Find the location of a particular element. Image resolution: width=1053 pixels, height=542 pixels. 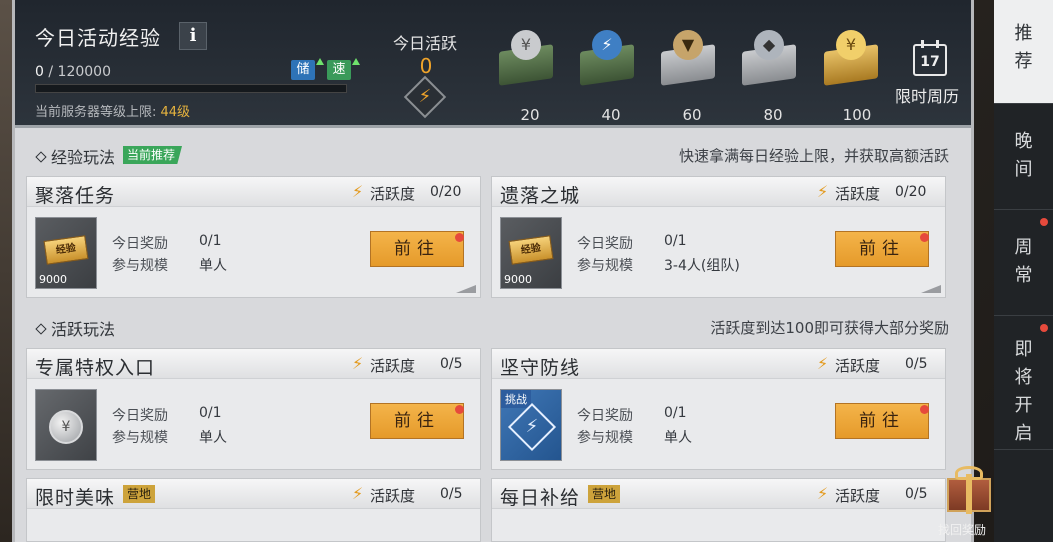

gift-bow is located at coordinates (969, 473).